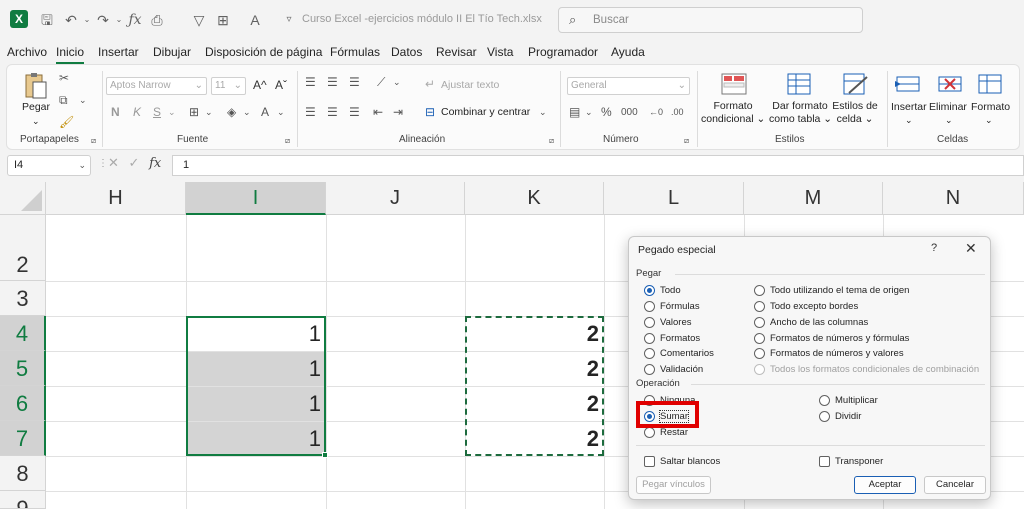  I want to click on tab-insertar: Insertar, so click(118, 52).